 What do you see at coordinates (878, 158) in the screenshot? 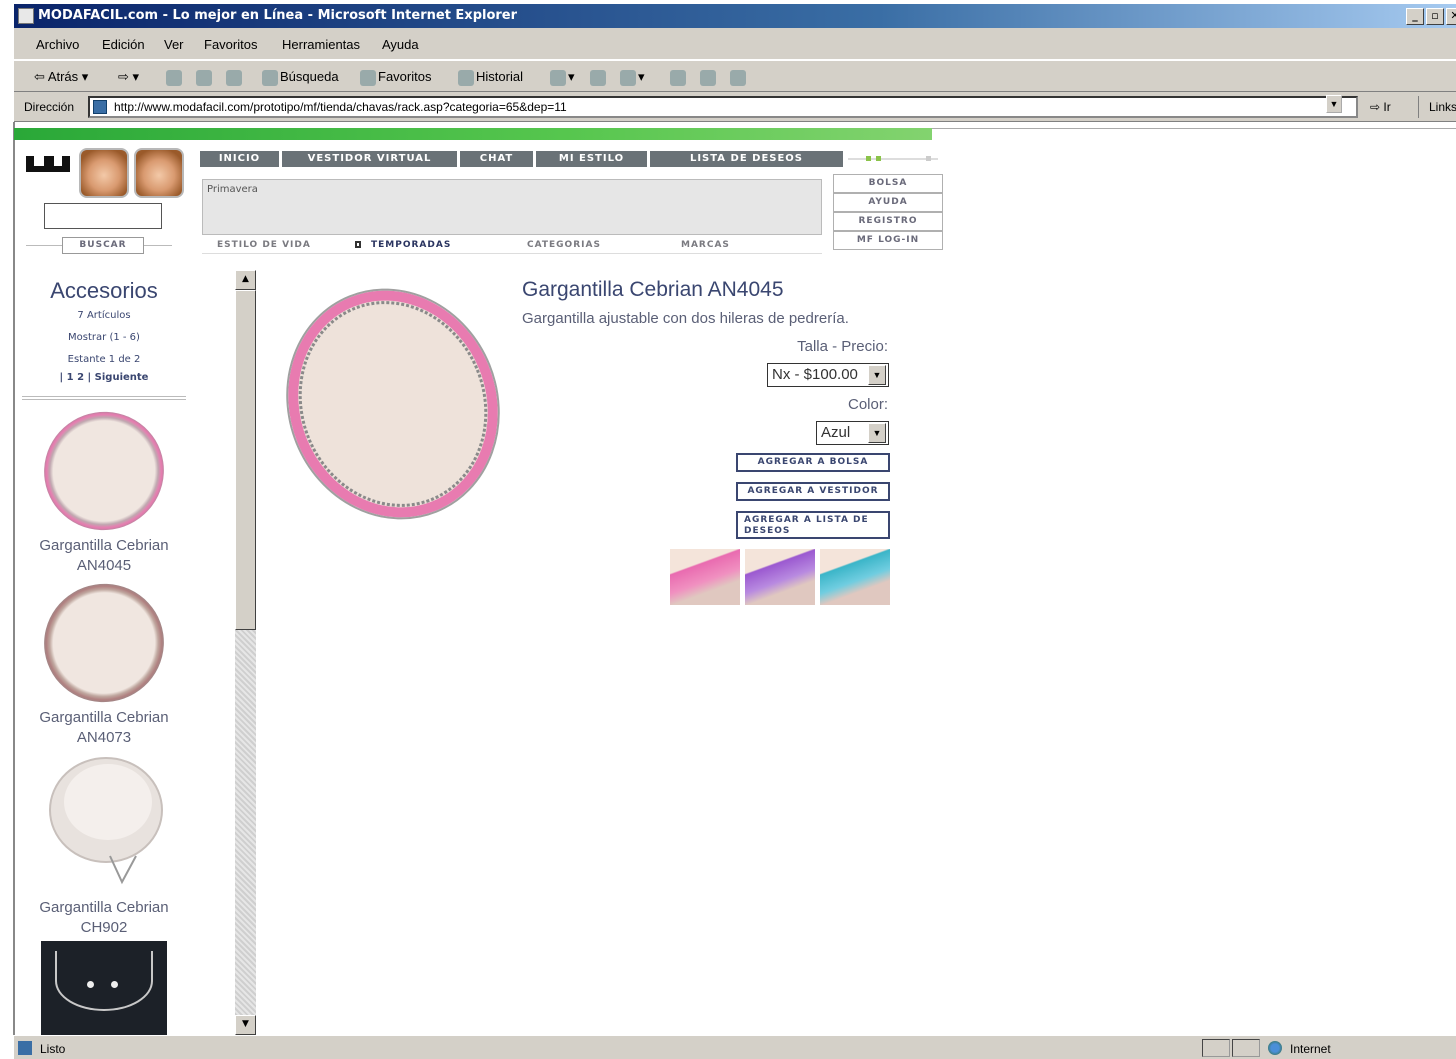
I see `nav-dot` at bounding box center [878, 158].